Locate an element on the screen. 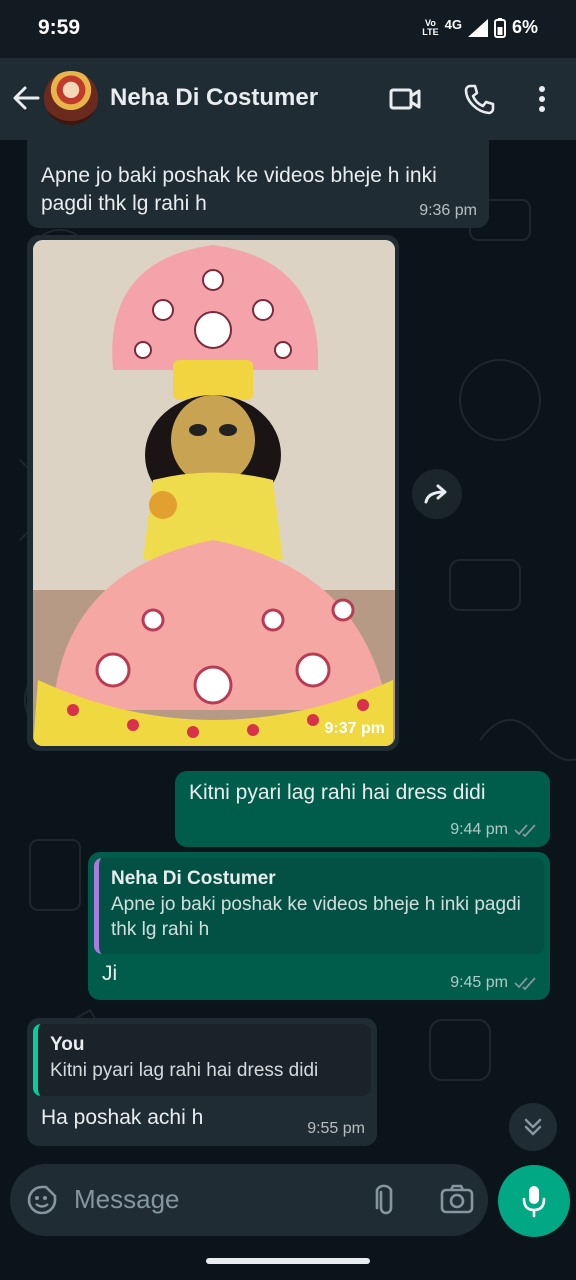 The image size is (576, 1280). scroll-to-bottom-button is located at coordinates (533, 1127).